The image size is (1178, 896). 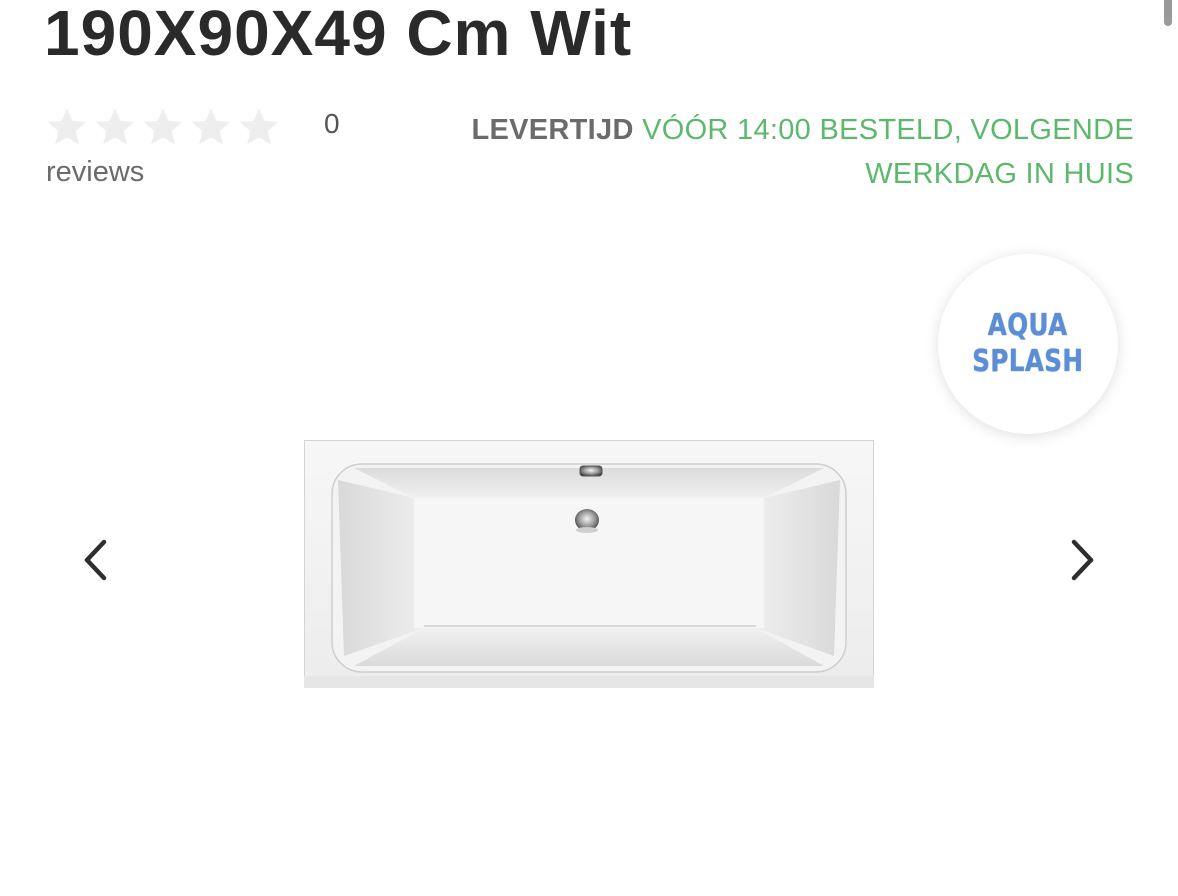 What do you see at coordinates (332, 123) in the screenshot?
I see `review-count: 0` at bounding box center [332, 123].